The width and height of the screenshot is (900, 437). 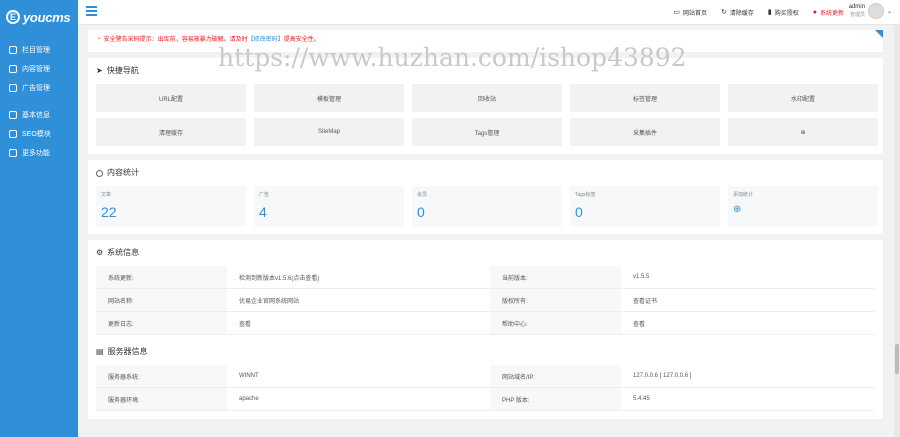 I want to click on sidebar-item-basic-info: 基本信息, so click(x=39, y=114).